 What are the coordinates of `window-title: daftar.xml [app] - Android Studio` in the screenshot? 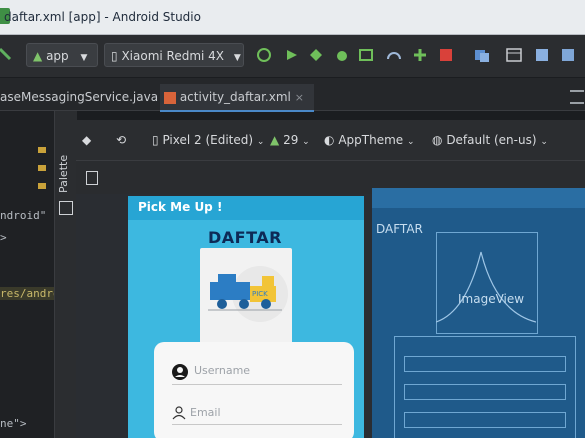 It's located at (102, 17).